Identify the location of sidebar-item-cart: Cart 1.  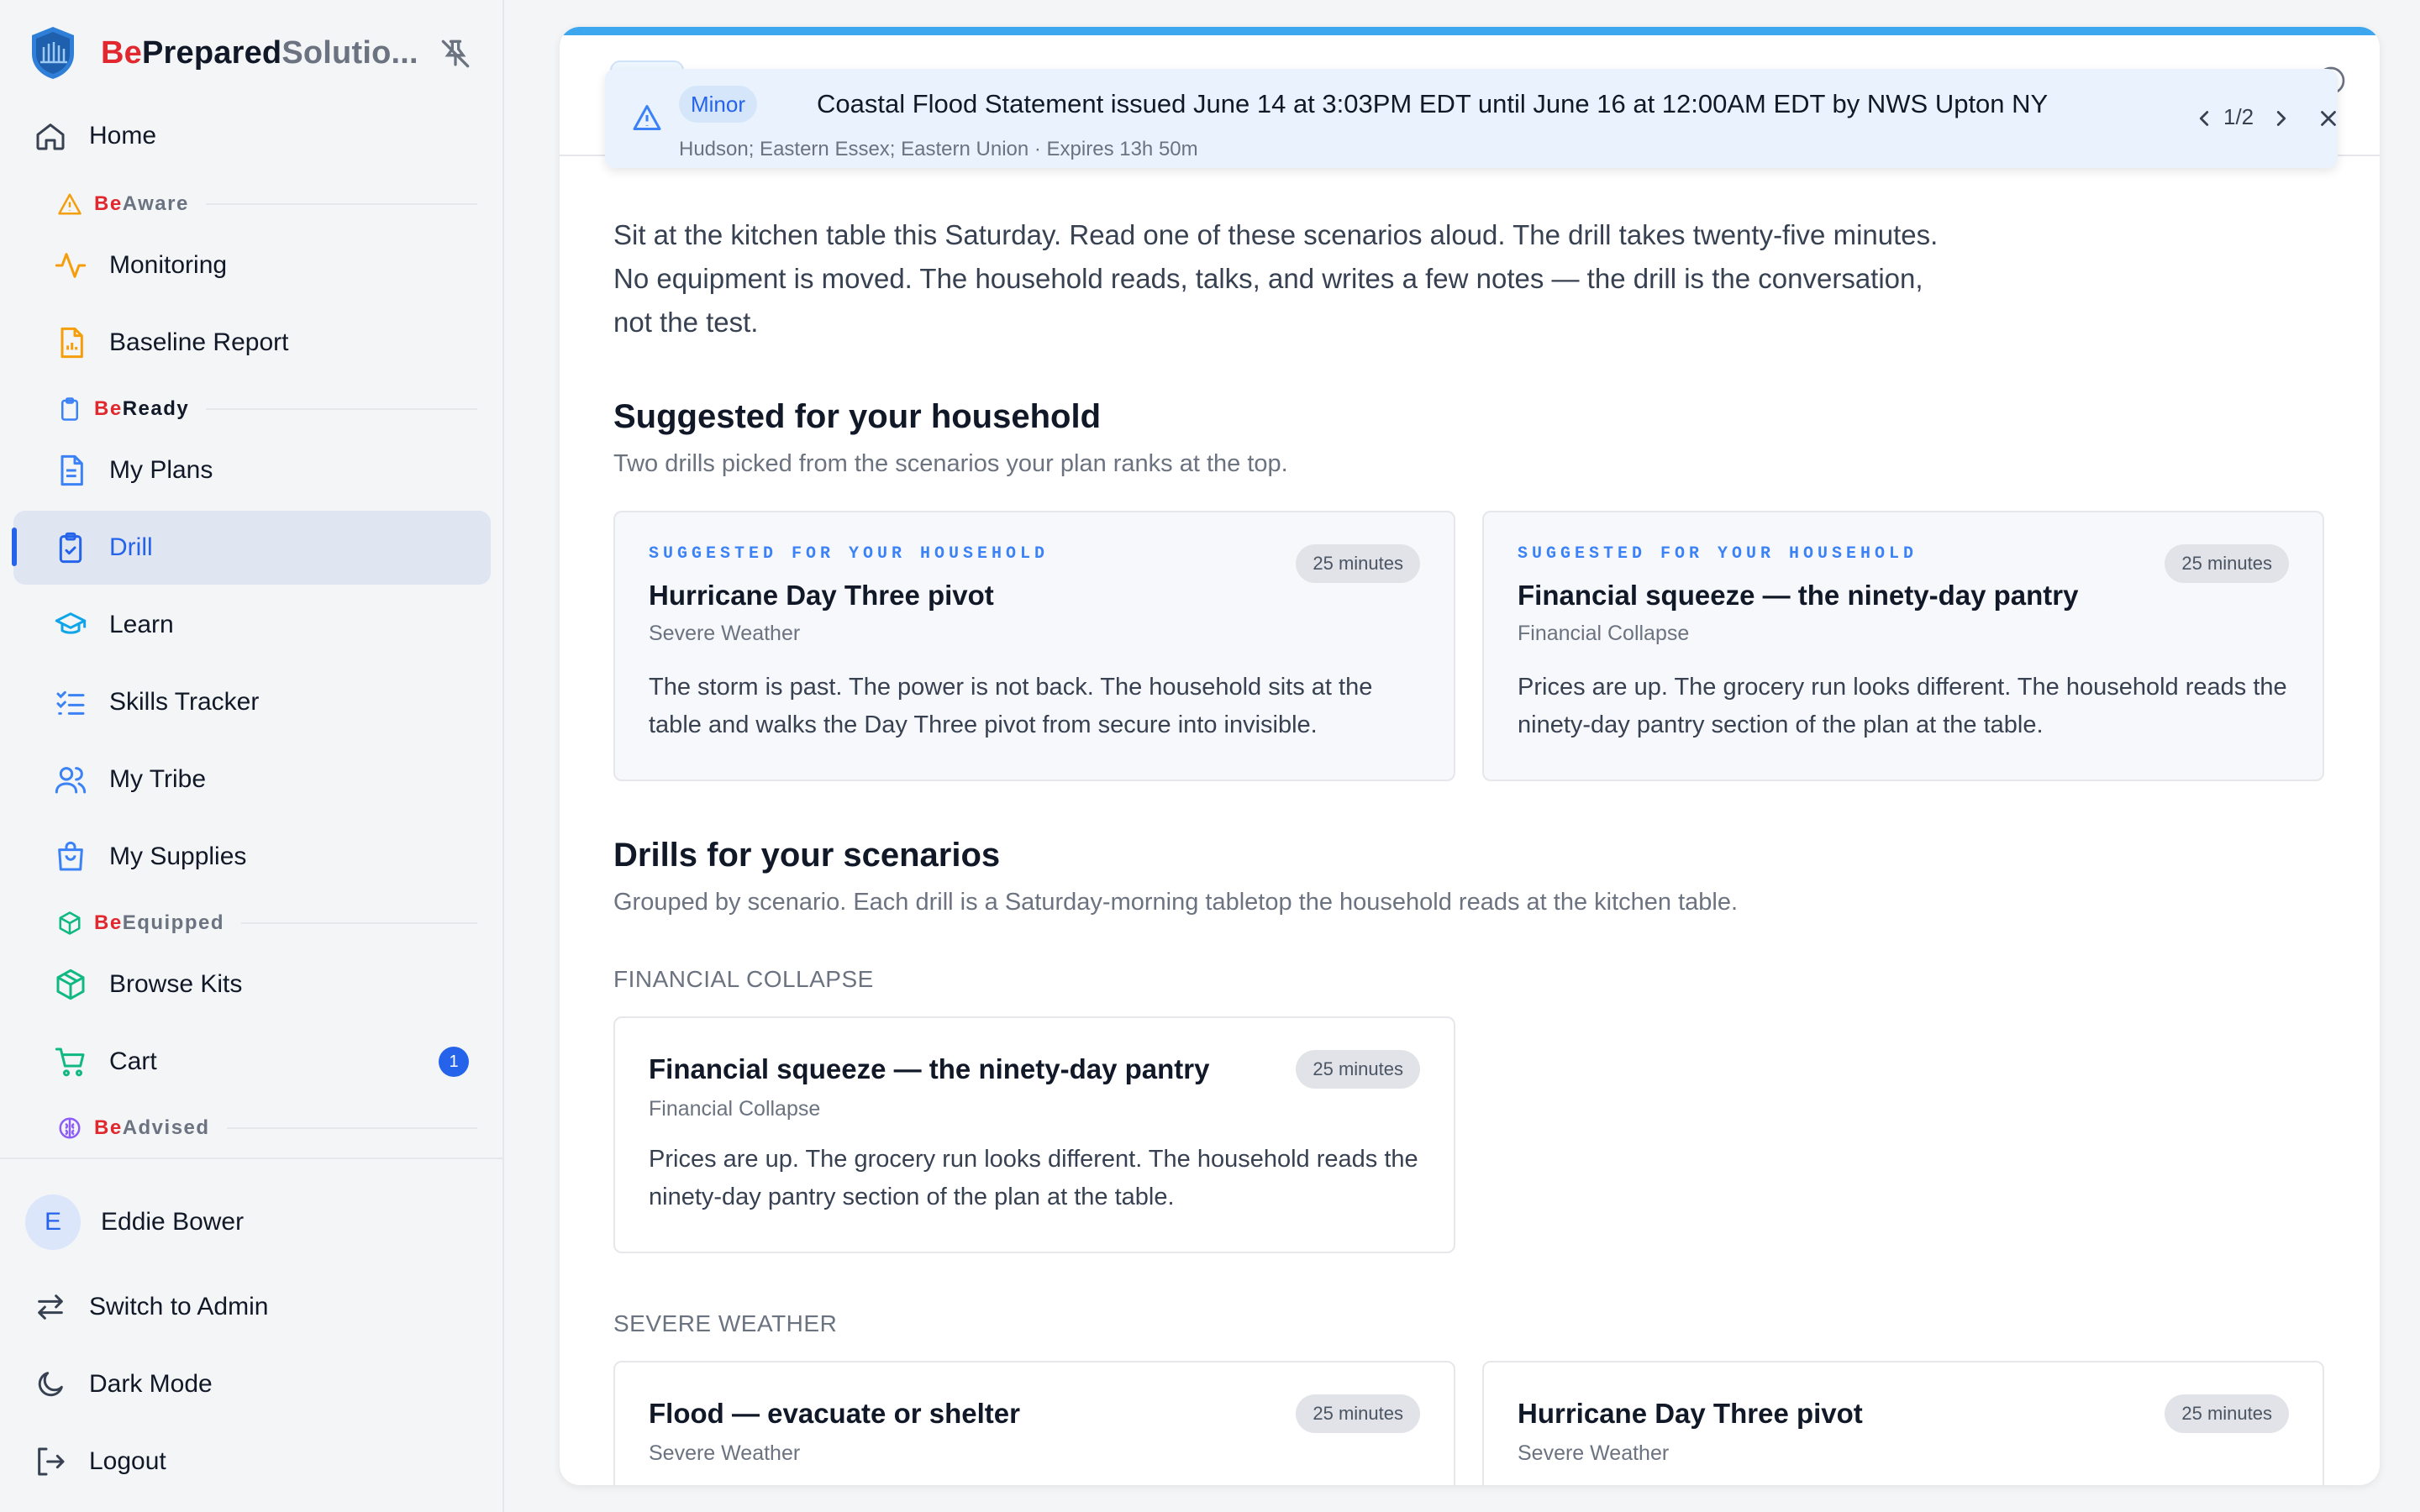
(252, 1062).